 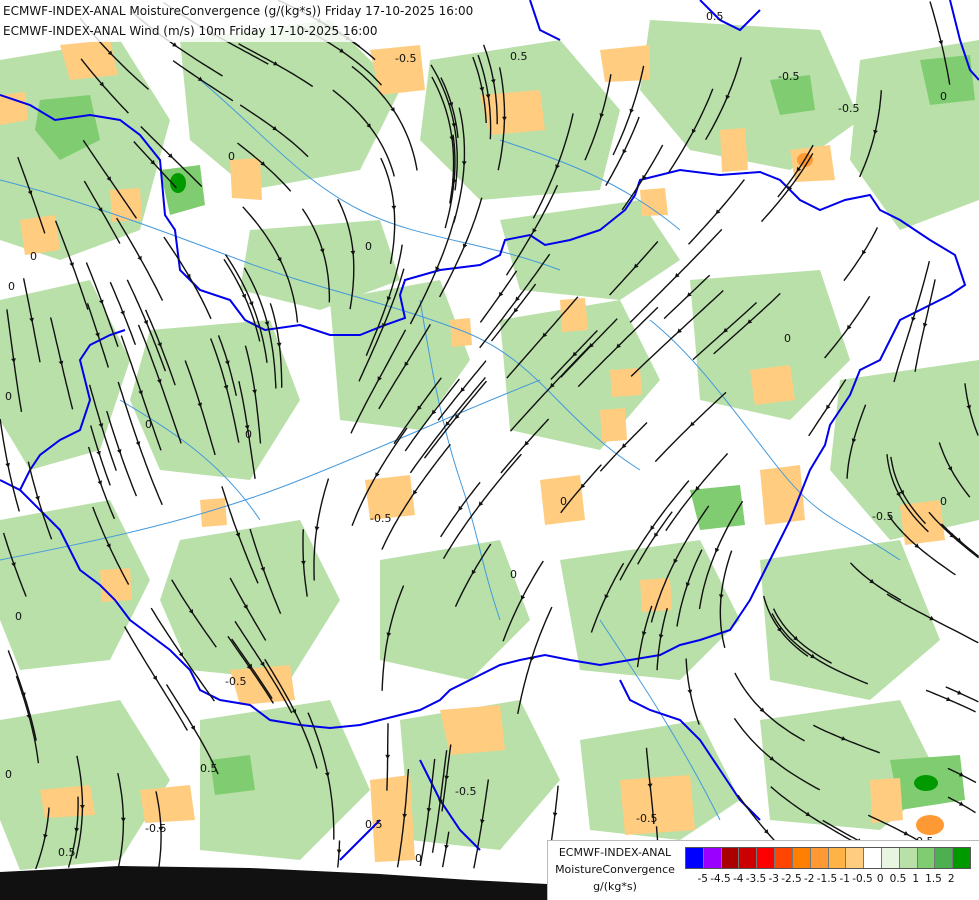 I want to click on legend-tick: -1, so click(x=844, y=879).